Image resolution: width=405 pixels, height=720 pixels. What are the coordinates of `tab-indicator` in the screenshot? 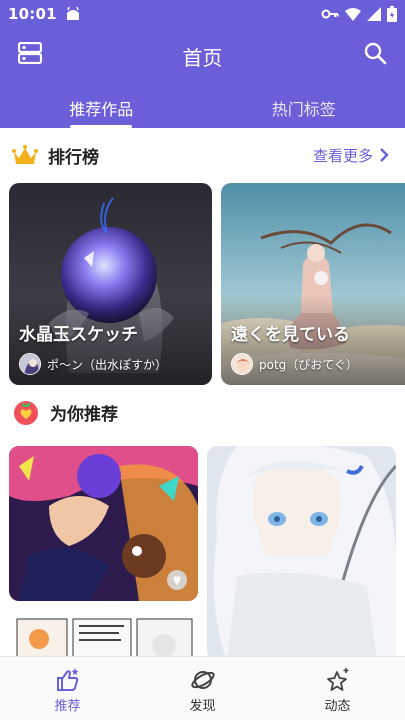 It's located at (101, 126).